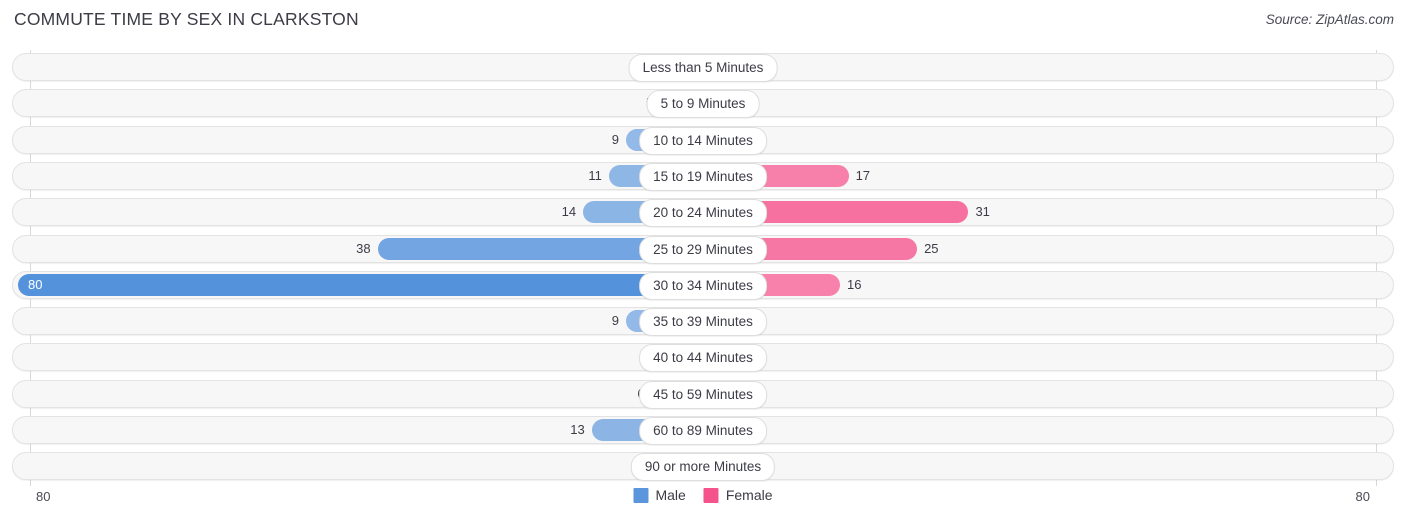 This screenshot has width=1406, height=522. What do you see at coordinates (703, 104) in the screenshot?
I see `category-label: 5 to 9 Minutes` at bounding box center [703, 104].